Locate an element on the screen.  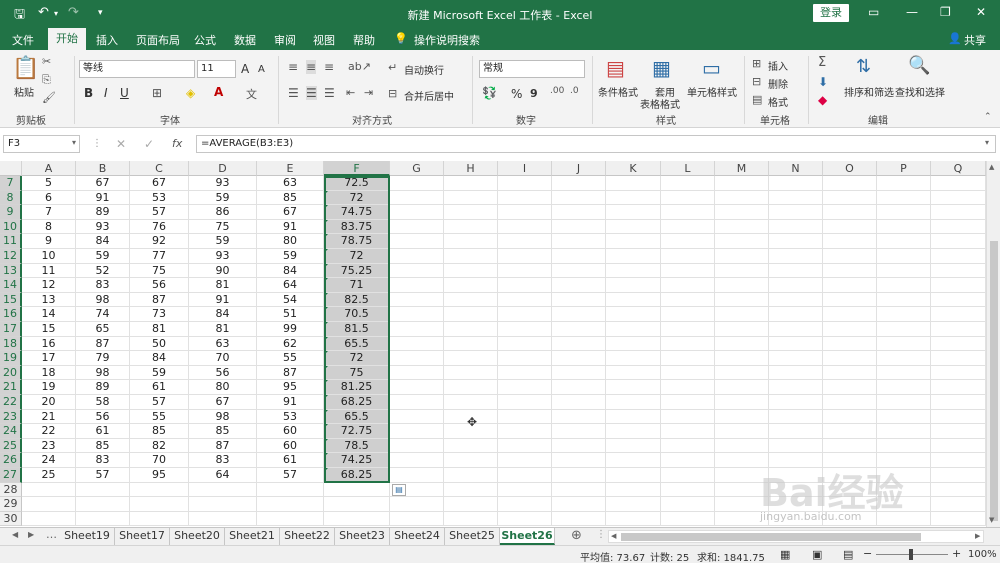
cell-f10: 83.75 is located at coordinates (357, 227).